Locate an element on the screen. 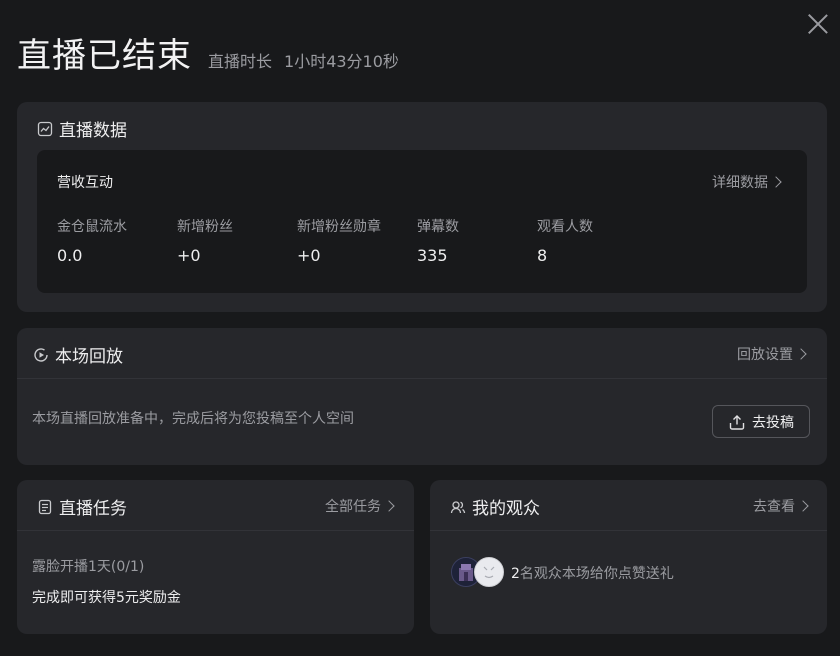  audience-message: 名观众本场给你点赞送礼 is located at coordinates (596, 574).